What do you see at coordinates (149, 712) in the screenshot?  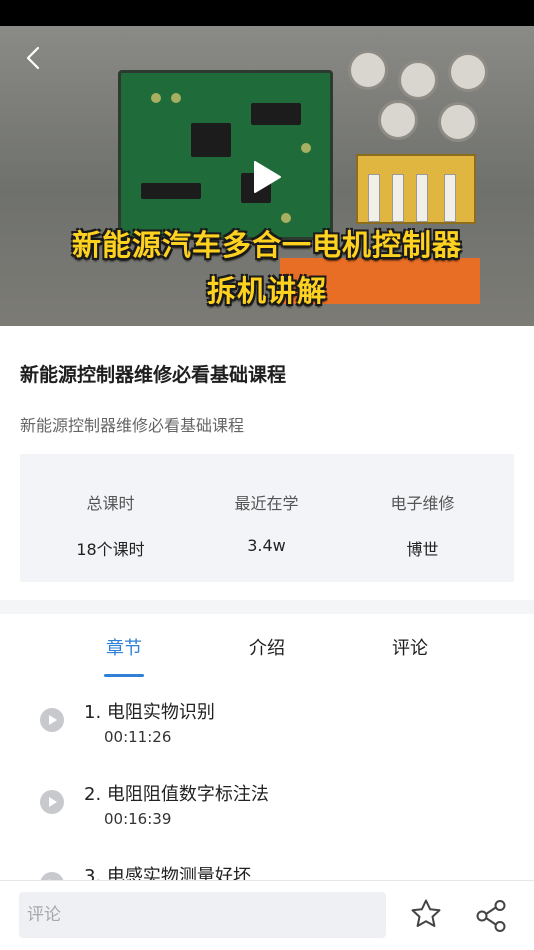 I see `lesson-title: 1. 电阻实物识别` at bounding box center [149, 712].